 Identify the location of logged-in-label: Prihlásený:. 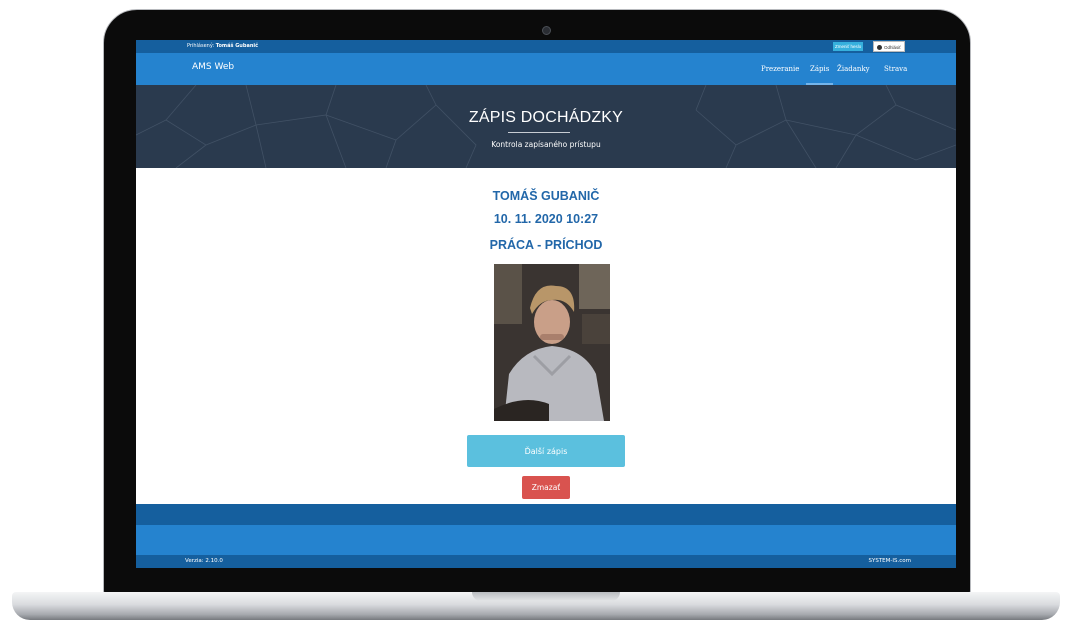
(201, 46).